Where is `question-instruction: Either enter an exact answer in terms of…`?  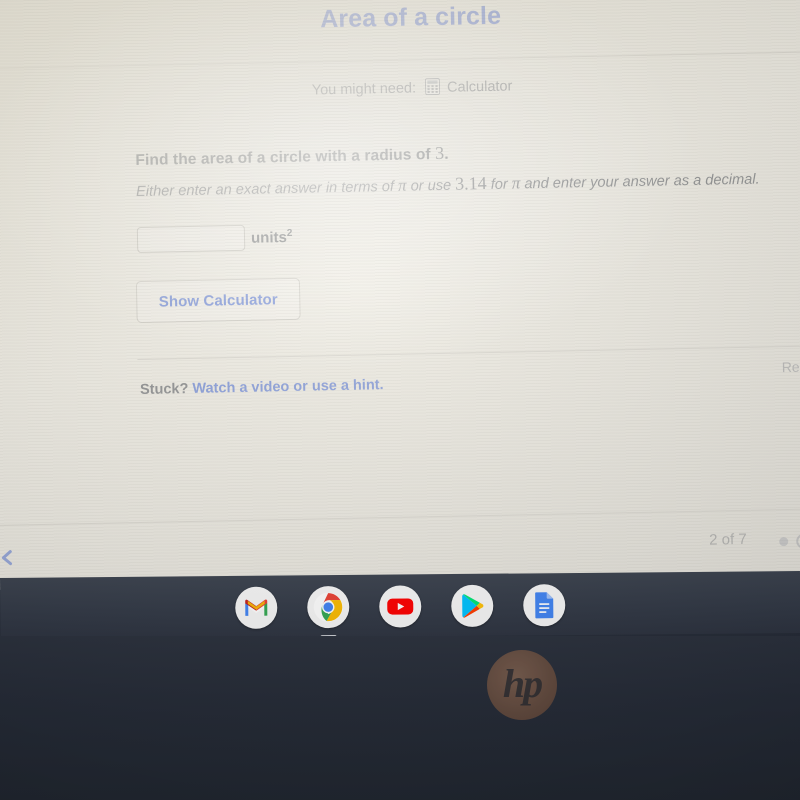 question-instruction: Either enter an exact answer in terms of… is located at coordinates (456, 184).